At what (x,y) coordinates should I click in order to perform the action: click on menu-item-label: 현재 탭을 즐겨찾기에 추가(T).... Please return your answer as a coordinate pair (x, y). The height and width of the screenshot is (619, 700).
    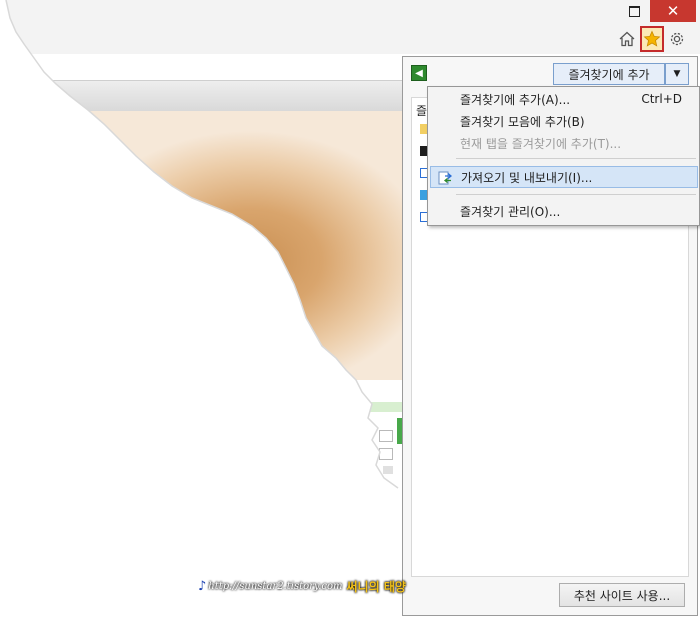
    Looking at the image, I should click on (541, 143).